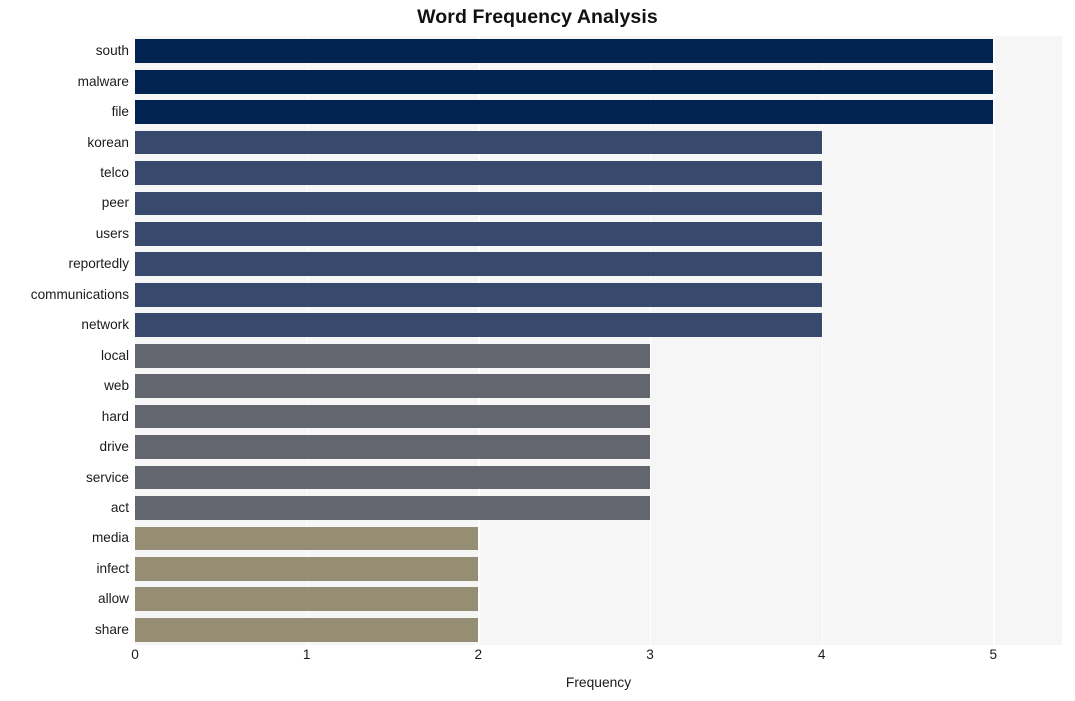  What do you see at coordinates (307, 568) in the screenshot?
I see `bar-infect` at bounding box center [307, 568].